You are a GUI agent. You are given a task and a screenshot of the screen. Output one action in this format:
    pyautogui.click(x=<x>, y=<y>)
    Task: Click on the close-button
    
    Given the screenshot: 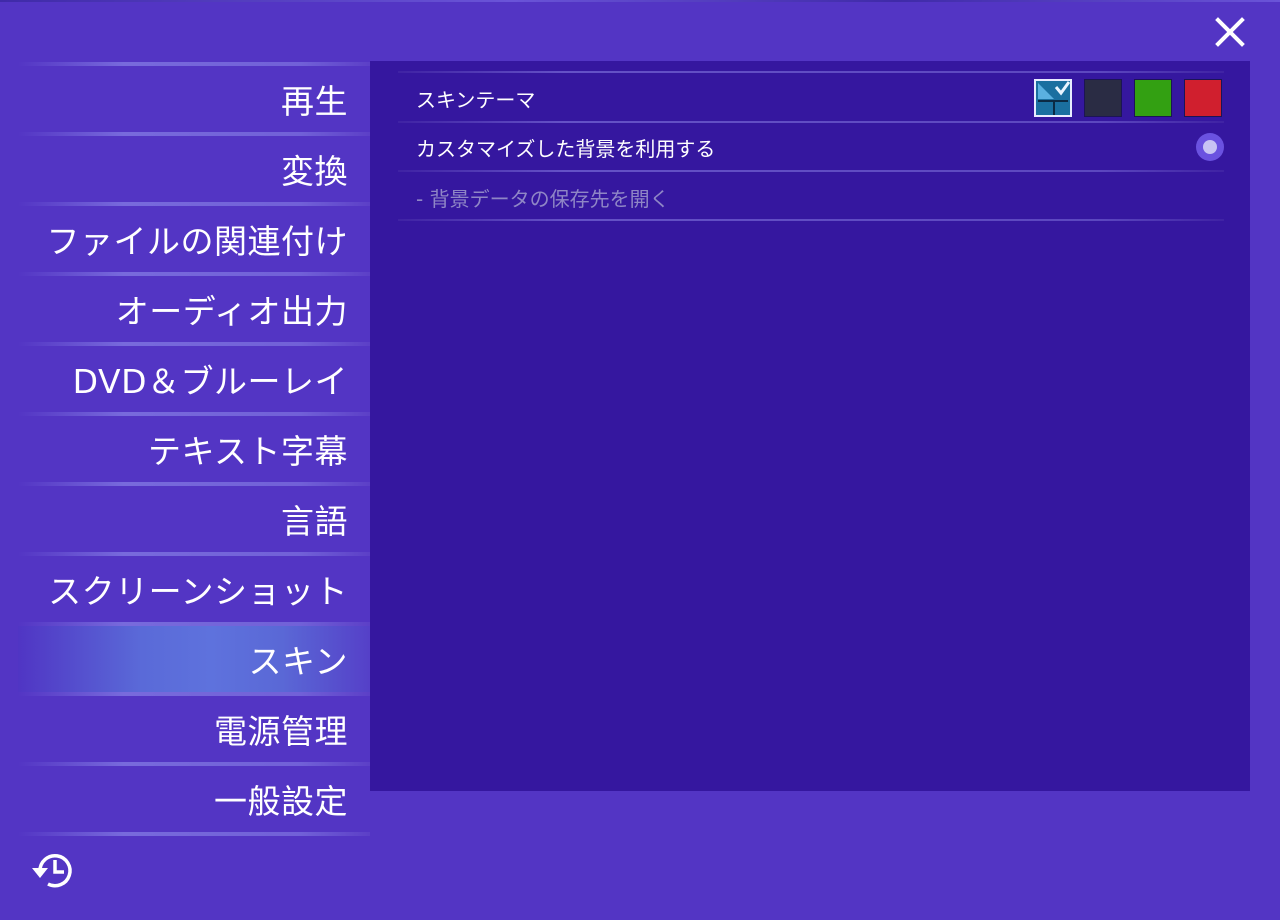 What is the action you would take?
    pyautogui.click(x=1230, y=32)
    